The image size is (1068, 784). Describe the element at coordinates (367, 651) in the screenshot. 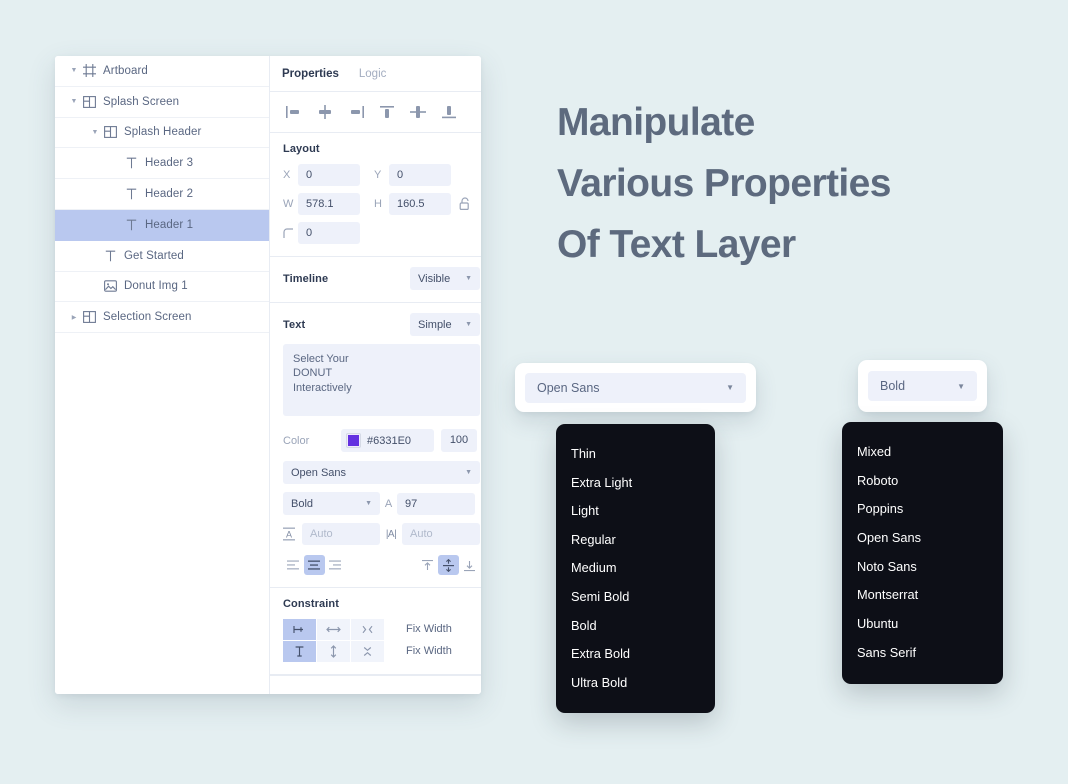

I see `pin-bottom-icon` at that location.